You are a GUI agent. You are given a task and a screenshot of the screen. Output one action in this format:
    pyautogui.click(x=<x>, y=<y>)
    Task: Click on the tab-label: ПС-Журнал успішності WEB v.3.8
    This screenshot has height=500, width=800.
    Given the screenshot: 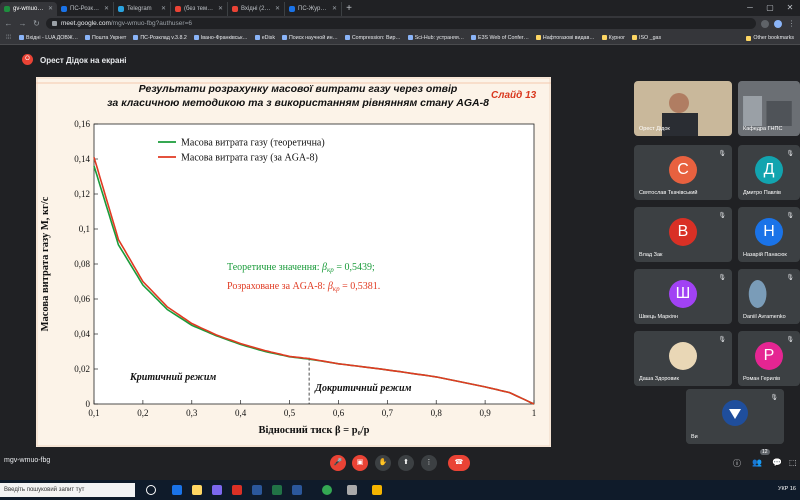 What is the action you would take?
    pyautogui.click(x=313, y=9)
    